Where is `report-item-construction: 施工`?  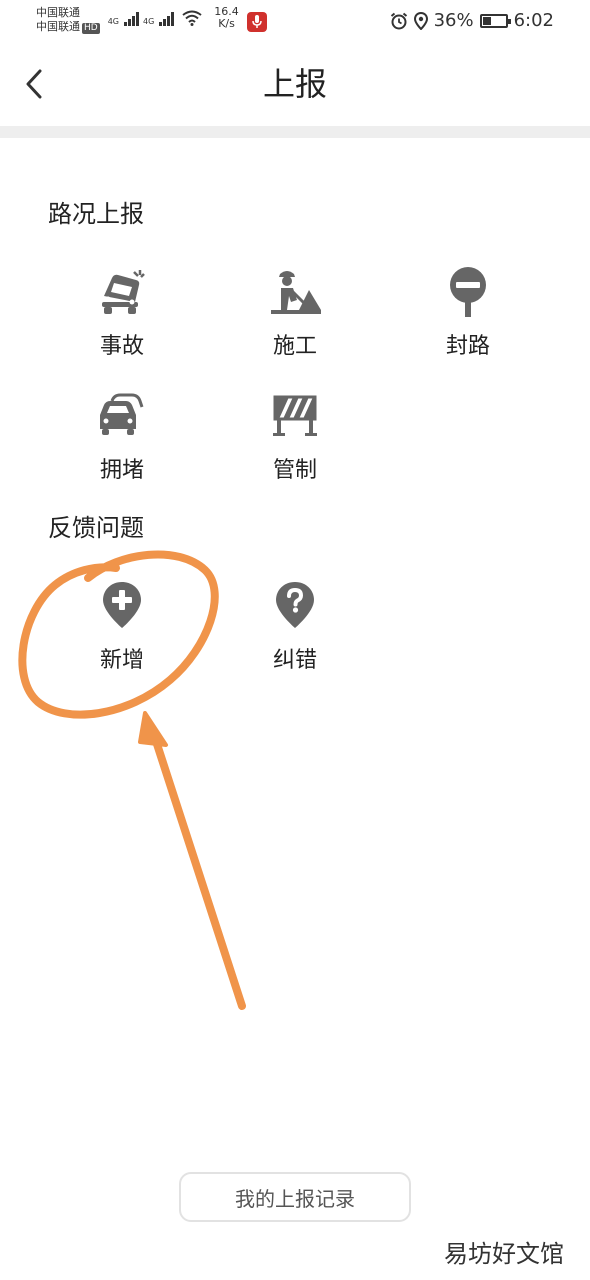
report-item-construction: 施工 is located at coordinates (295, 312).